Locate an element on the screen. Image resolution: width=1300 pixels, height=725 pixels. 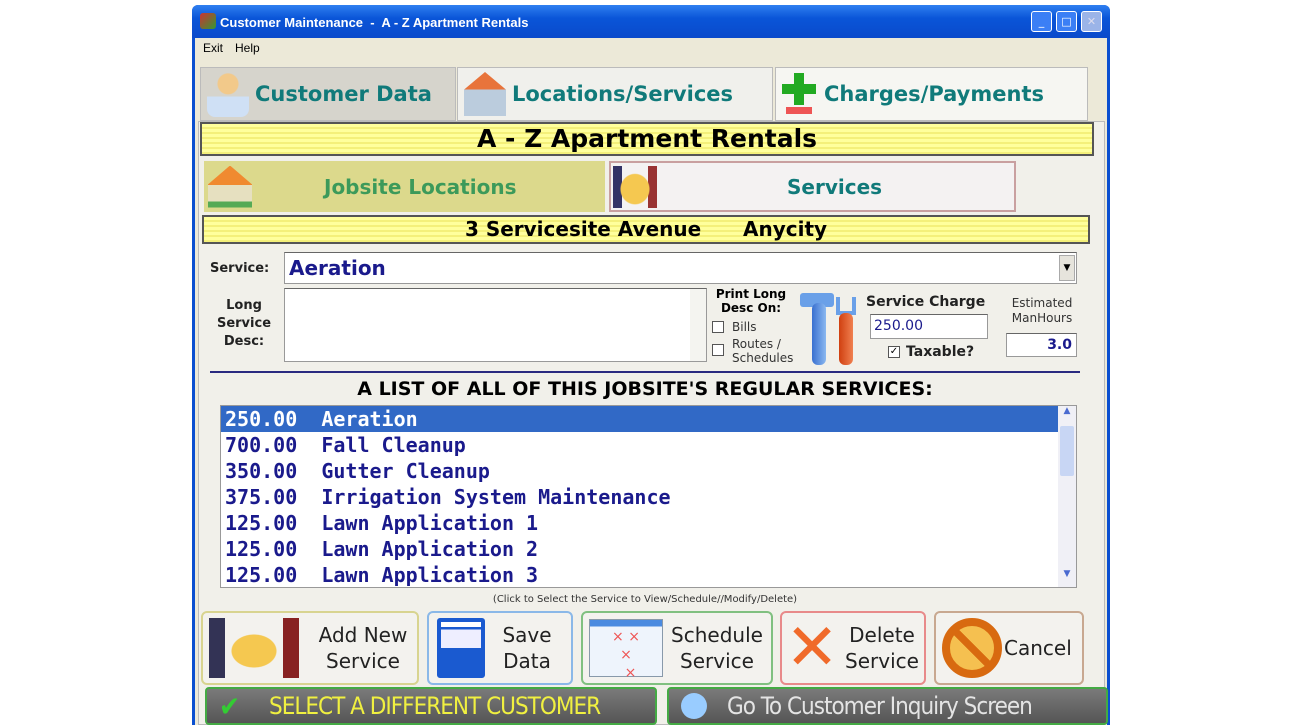
subtab-services: Services is located at coordinates (812, 186).